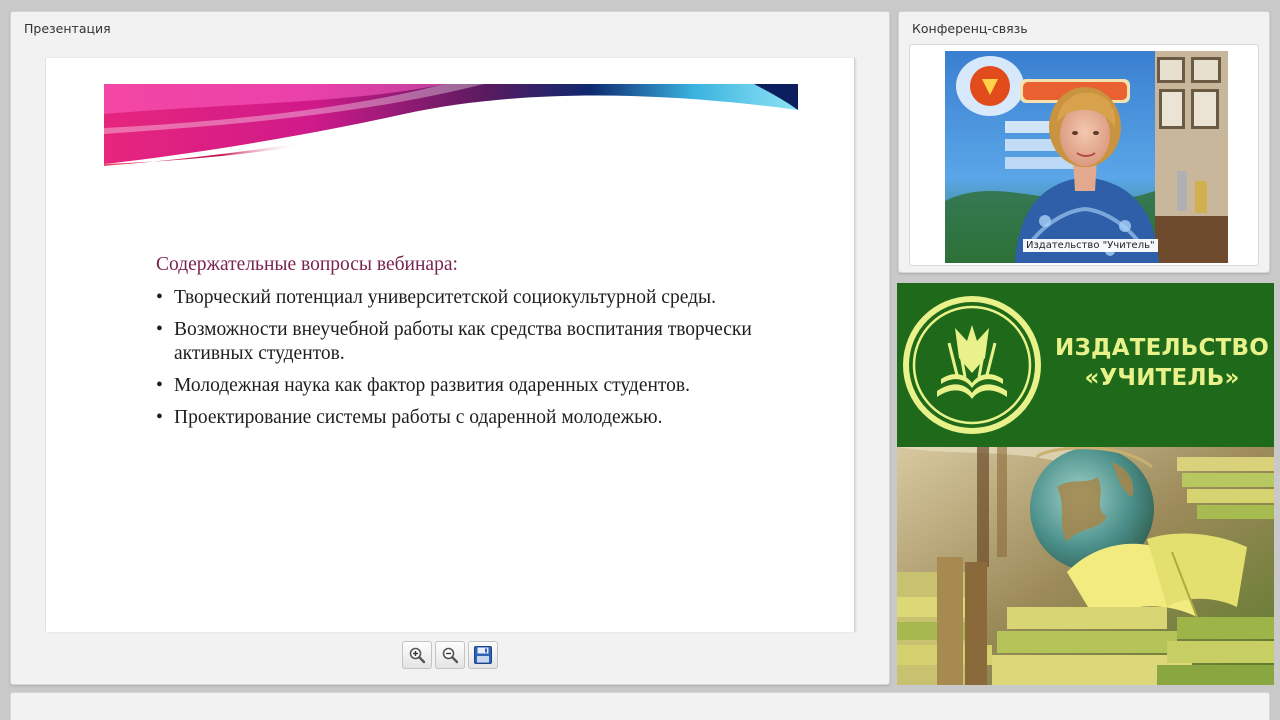  I want to click on zoom-out-button, so click(450, 655).